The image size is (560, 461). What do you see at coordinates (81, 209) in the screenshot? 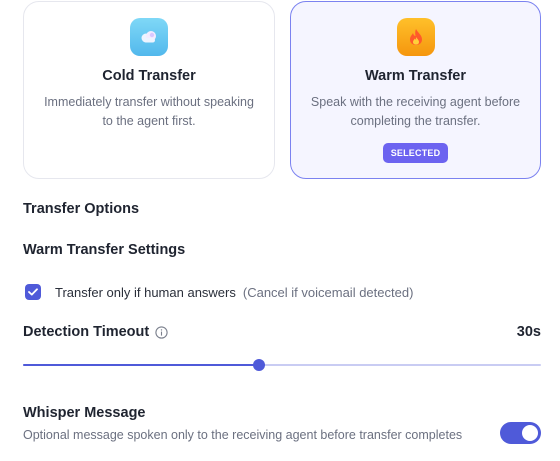
I see `transfer-options-heading: Transfer Options` at bounding box center [81, 209].